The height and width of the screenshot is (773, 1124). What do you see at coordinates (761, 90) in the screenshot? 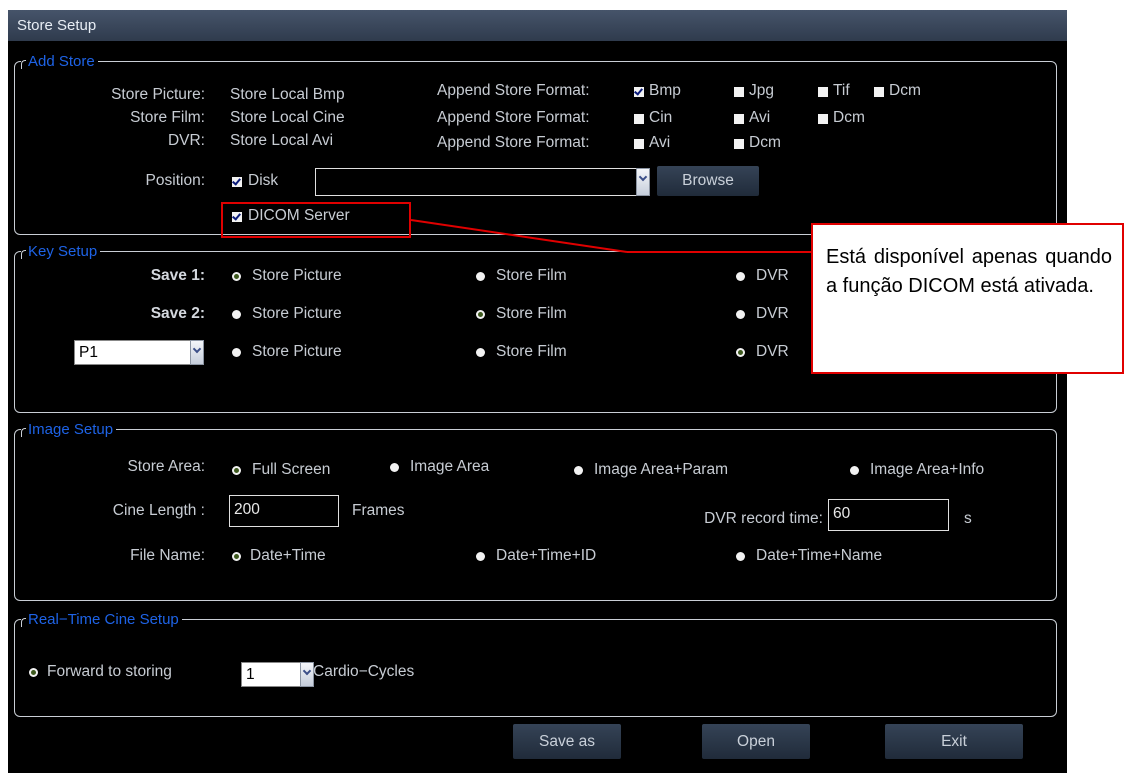
I see `jpg-label: Jpg` at bounding box center [761, 90].